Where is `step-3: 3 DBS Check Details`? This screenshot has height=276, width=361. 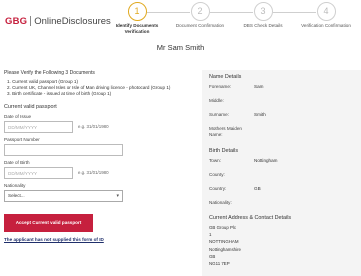
step-3: 3 DBS Check Details is located at coordinates (263, 15).